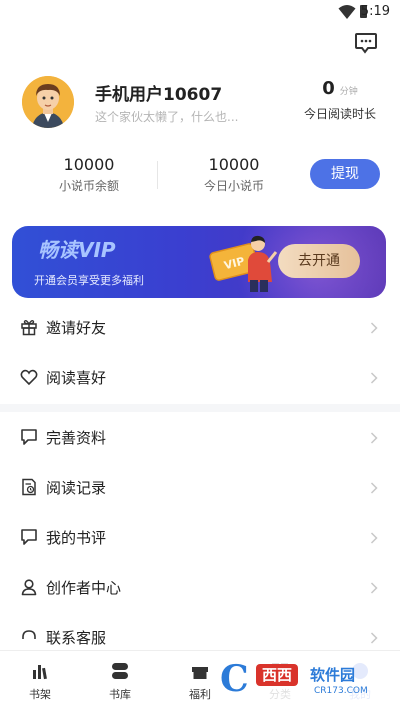 This screenshot has width=400, height=710. What do you see at coordinates (29, 537) in the screenshot?
I see `comment-icon` at bounding box center [29, 537].